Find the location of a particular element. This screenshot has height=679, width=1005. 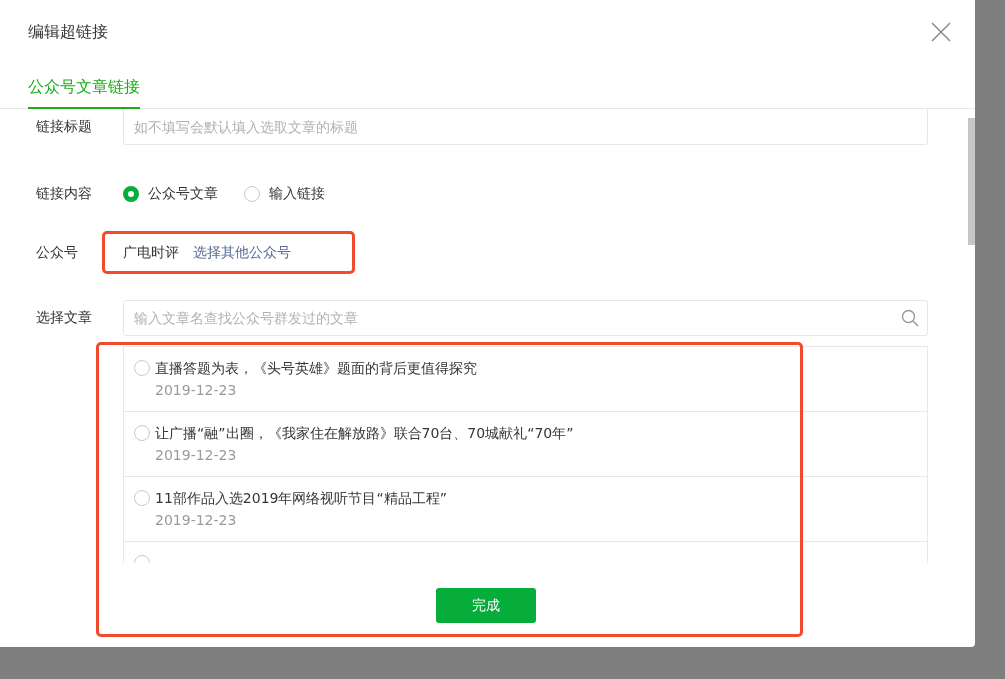

article-title: 11部作品入选2019年网络视听节目“精品工程” is located at coordinates (301, 498).